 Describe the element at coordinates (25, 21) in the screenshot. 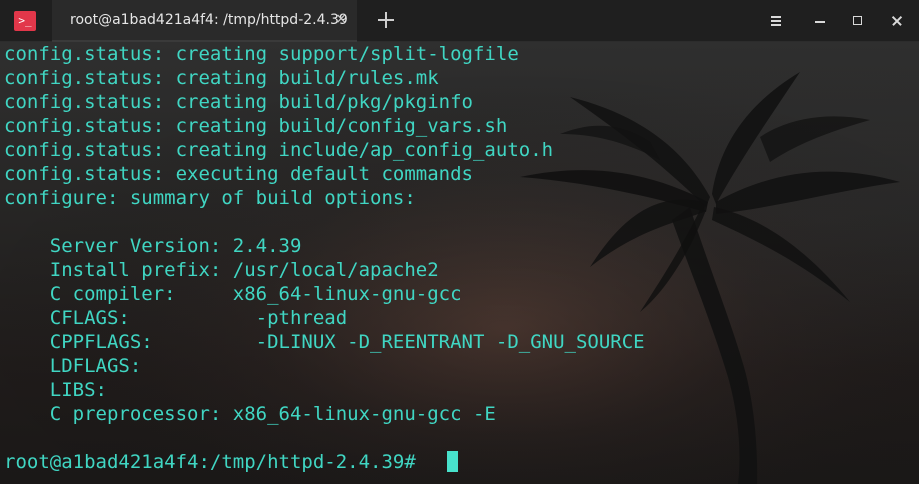

I see `terminal-app-icon: >_` at that location.